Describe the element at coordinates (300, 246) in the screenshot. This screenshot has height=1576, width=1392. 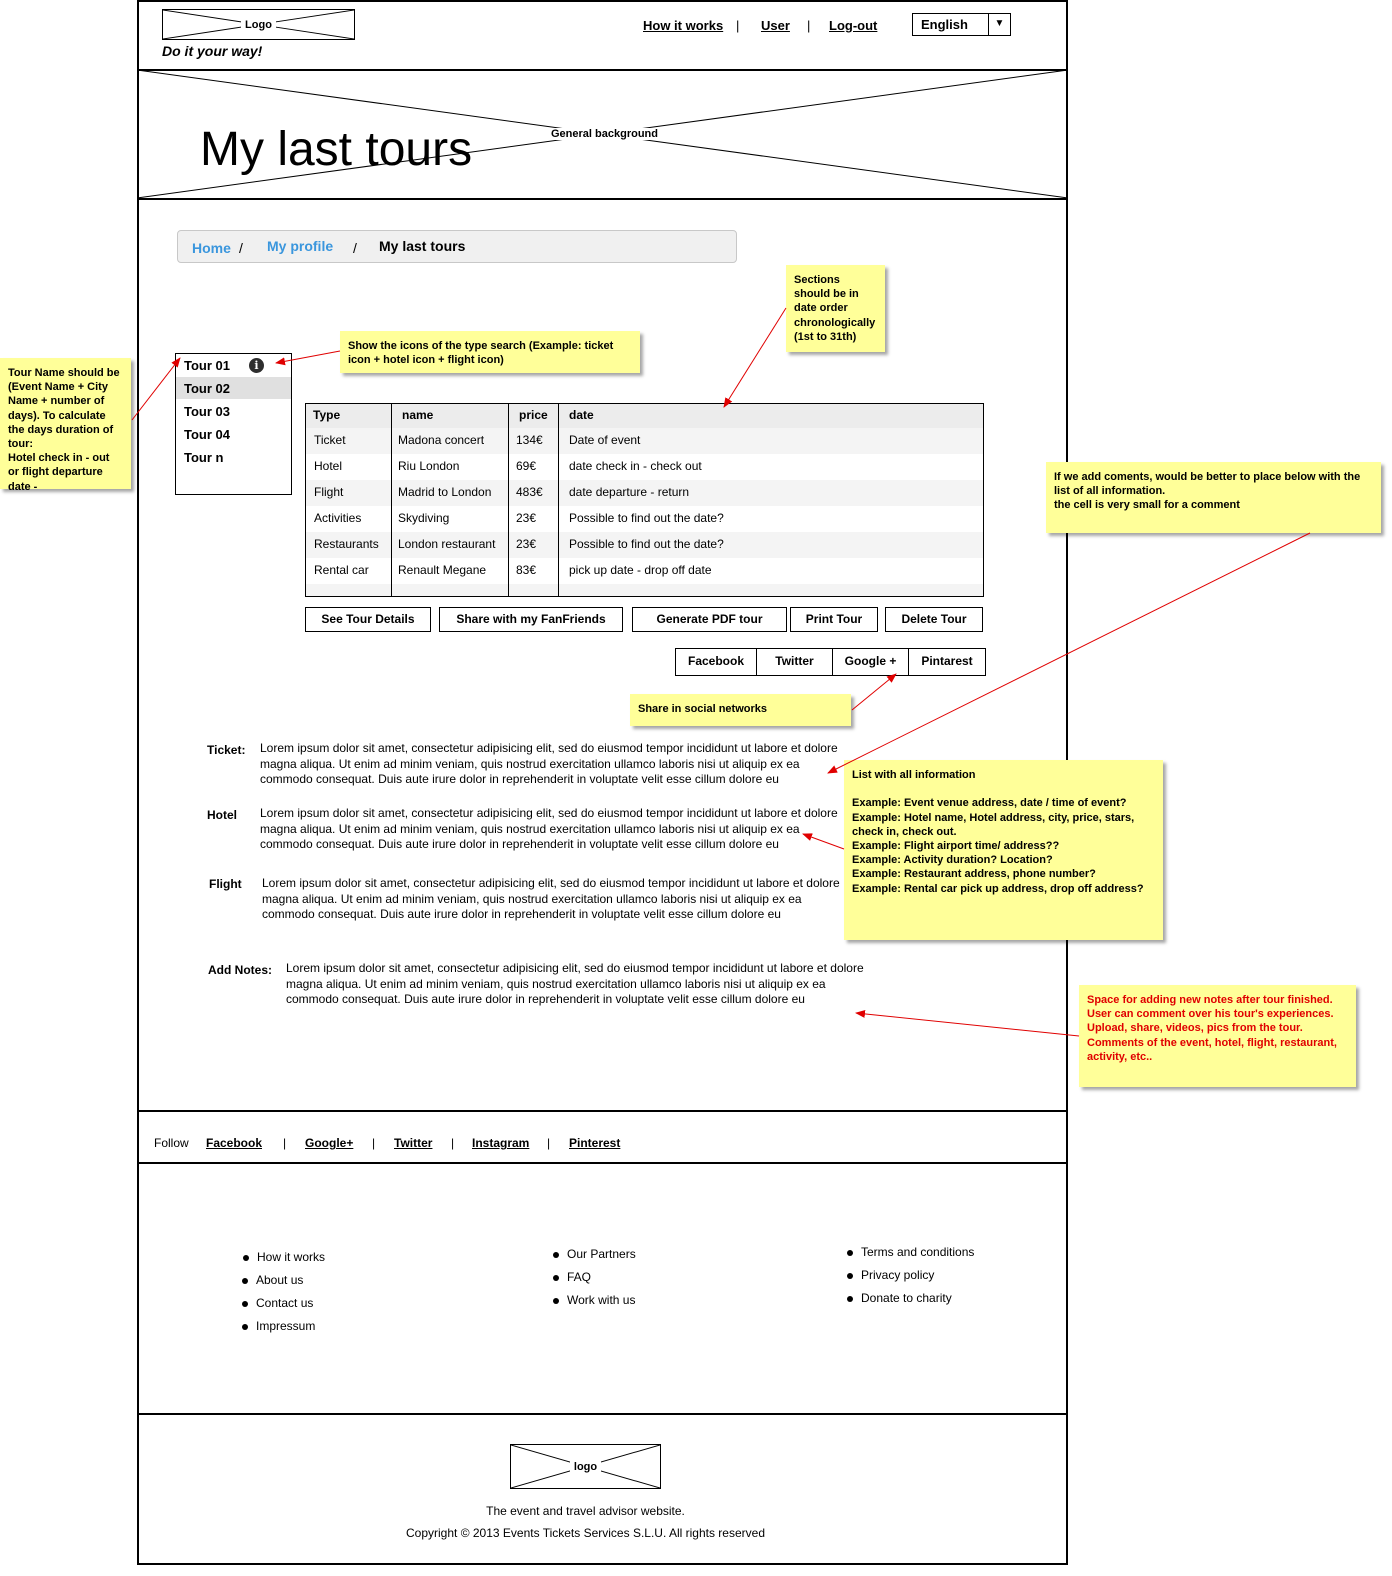
I see `breadcrumb-profile: My profile` at that location.